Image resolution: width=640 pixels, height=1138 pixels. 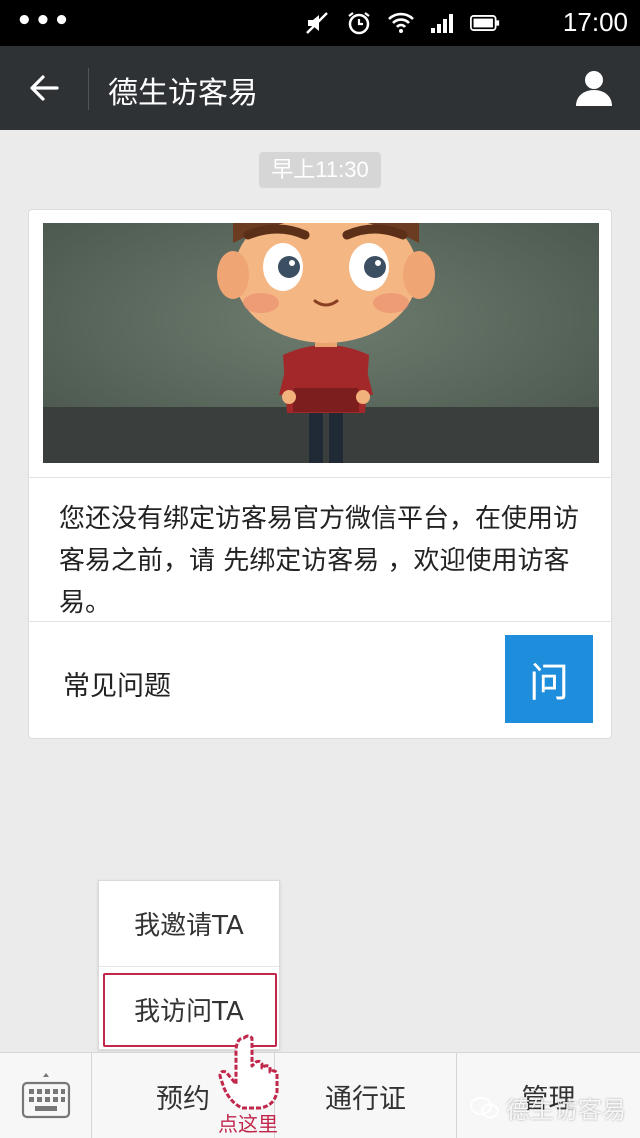 What do you see at coordinates (248, 1072) in the screenshot?
I see `hand-pointer-icon` at bounding box center [248, 1072].